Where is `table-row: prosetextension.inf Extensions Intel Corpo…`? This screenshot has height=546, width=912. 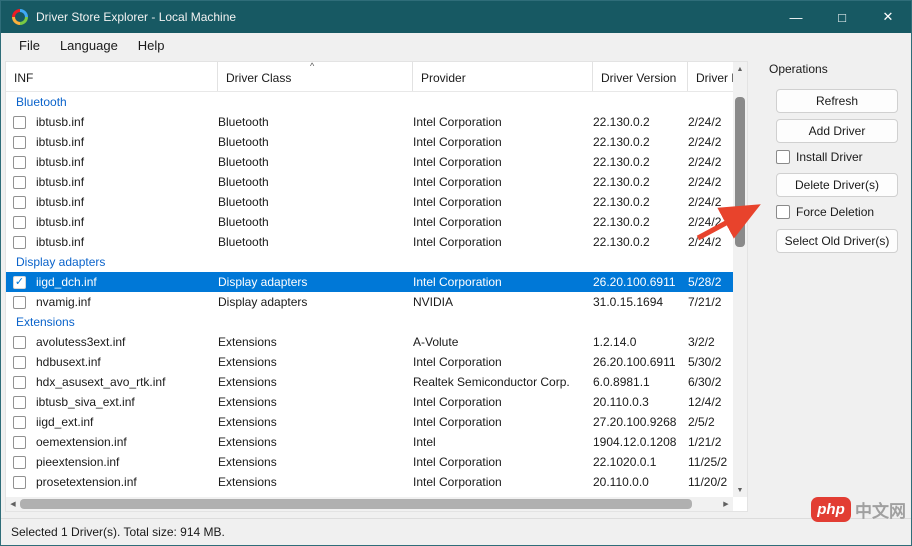 table-row: prosetextension.inf Extensions Intel Corpo… is located at coordinates (370, 482).